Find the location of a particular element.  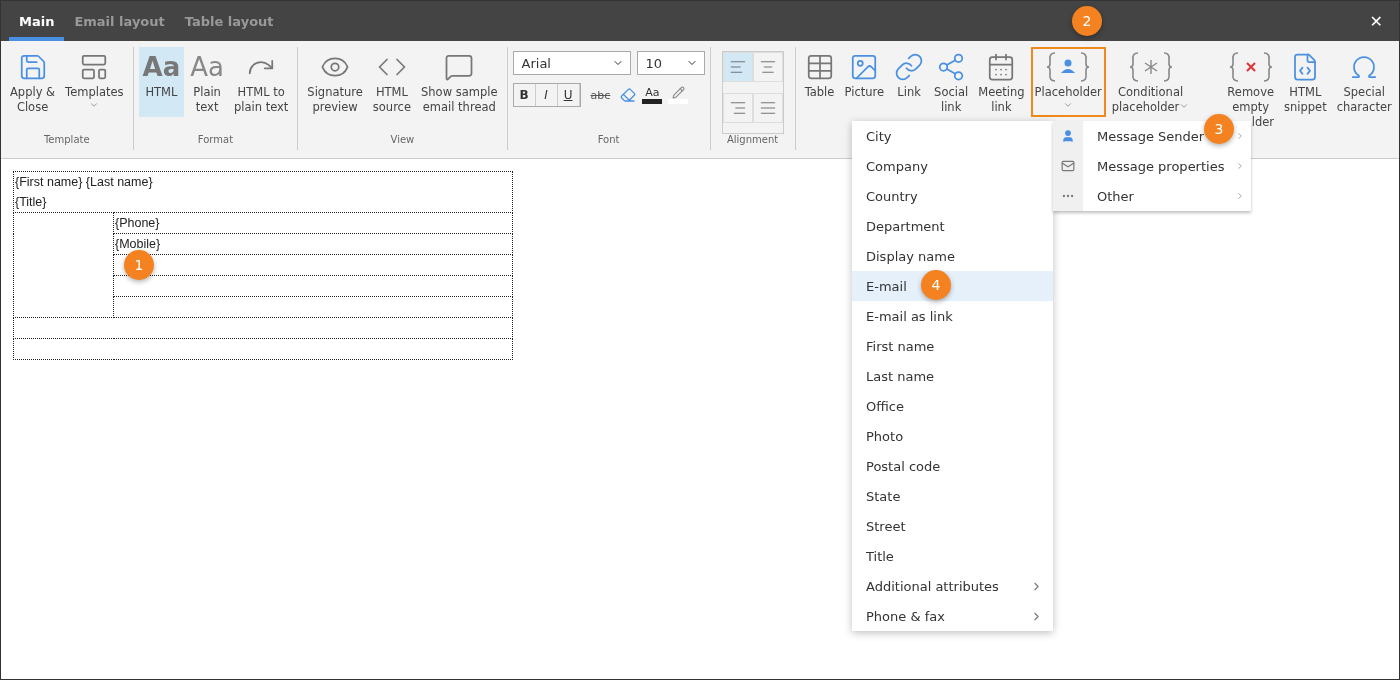

placeholder-icon is located at coordinates (1068, 67).